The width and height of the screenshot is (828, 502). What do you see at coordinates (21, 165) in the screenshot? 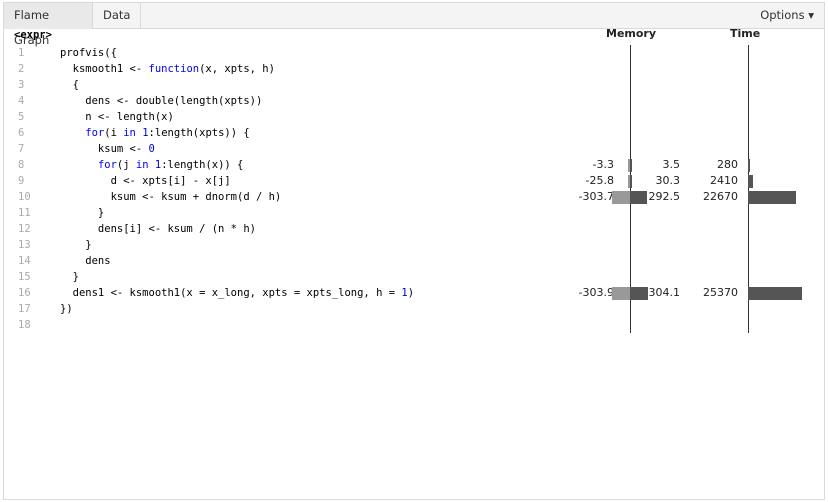
I see `line-number: 8` at bounding box center [21, 165].